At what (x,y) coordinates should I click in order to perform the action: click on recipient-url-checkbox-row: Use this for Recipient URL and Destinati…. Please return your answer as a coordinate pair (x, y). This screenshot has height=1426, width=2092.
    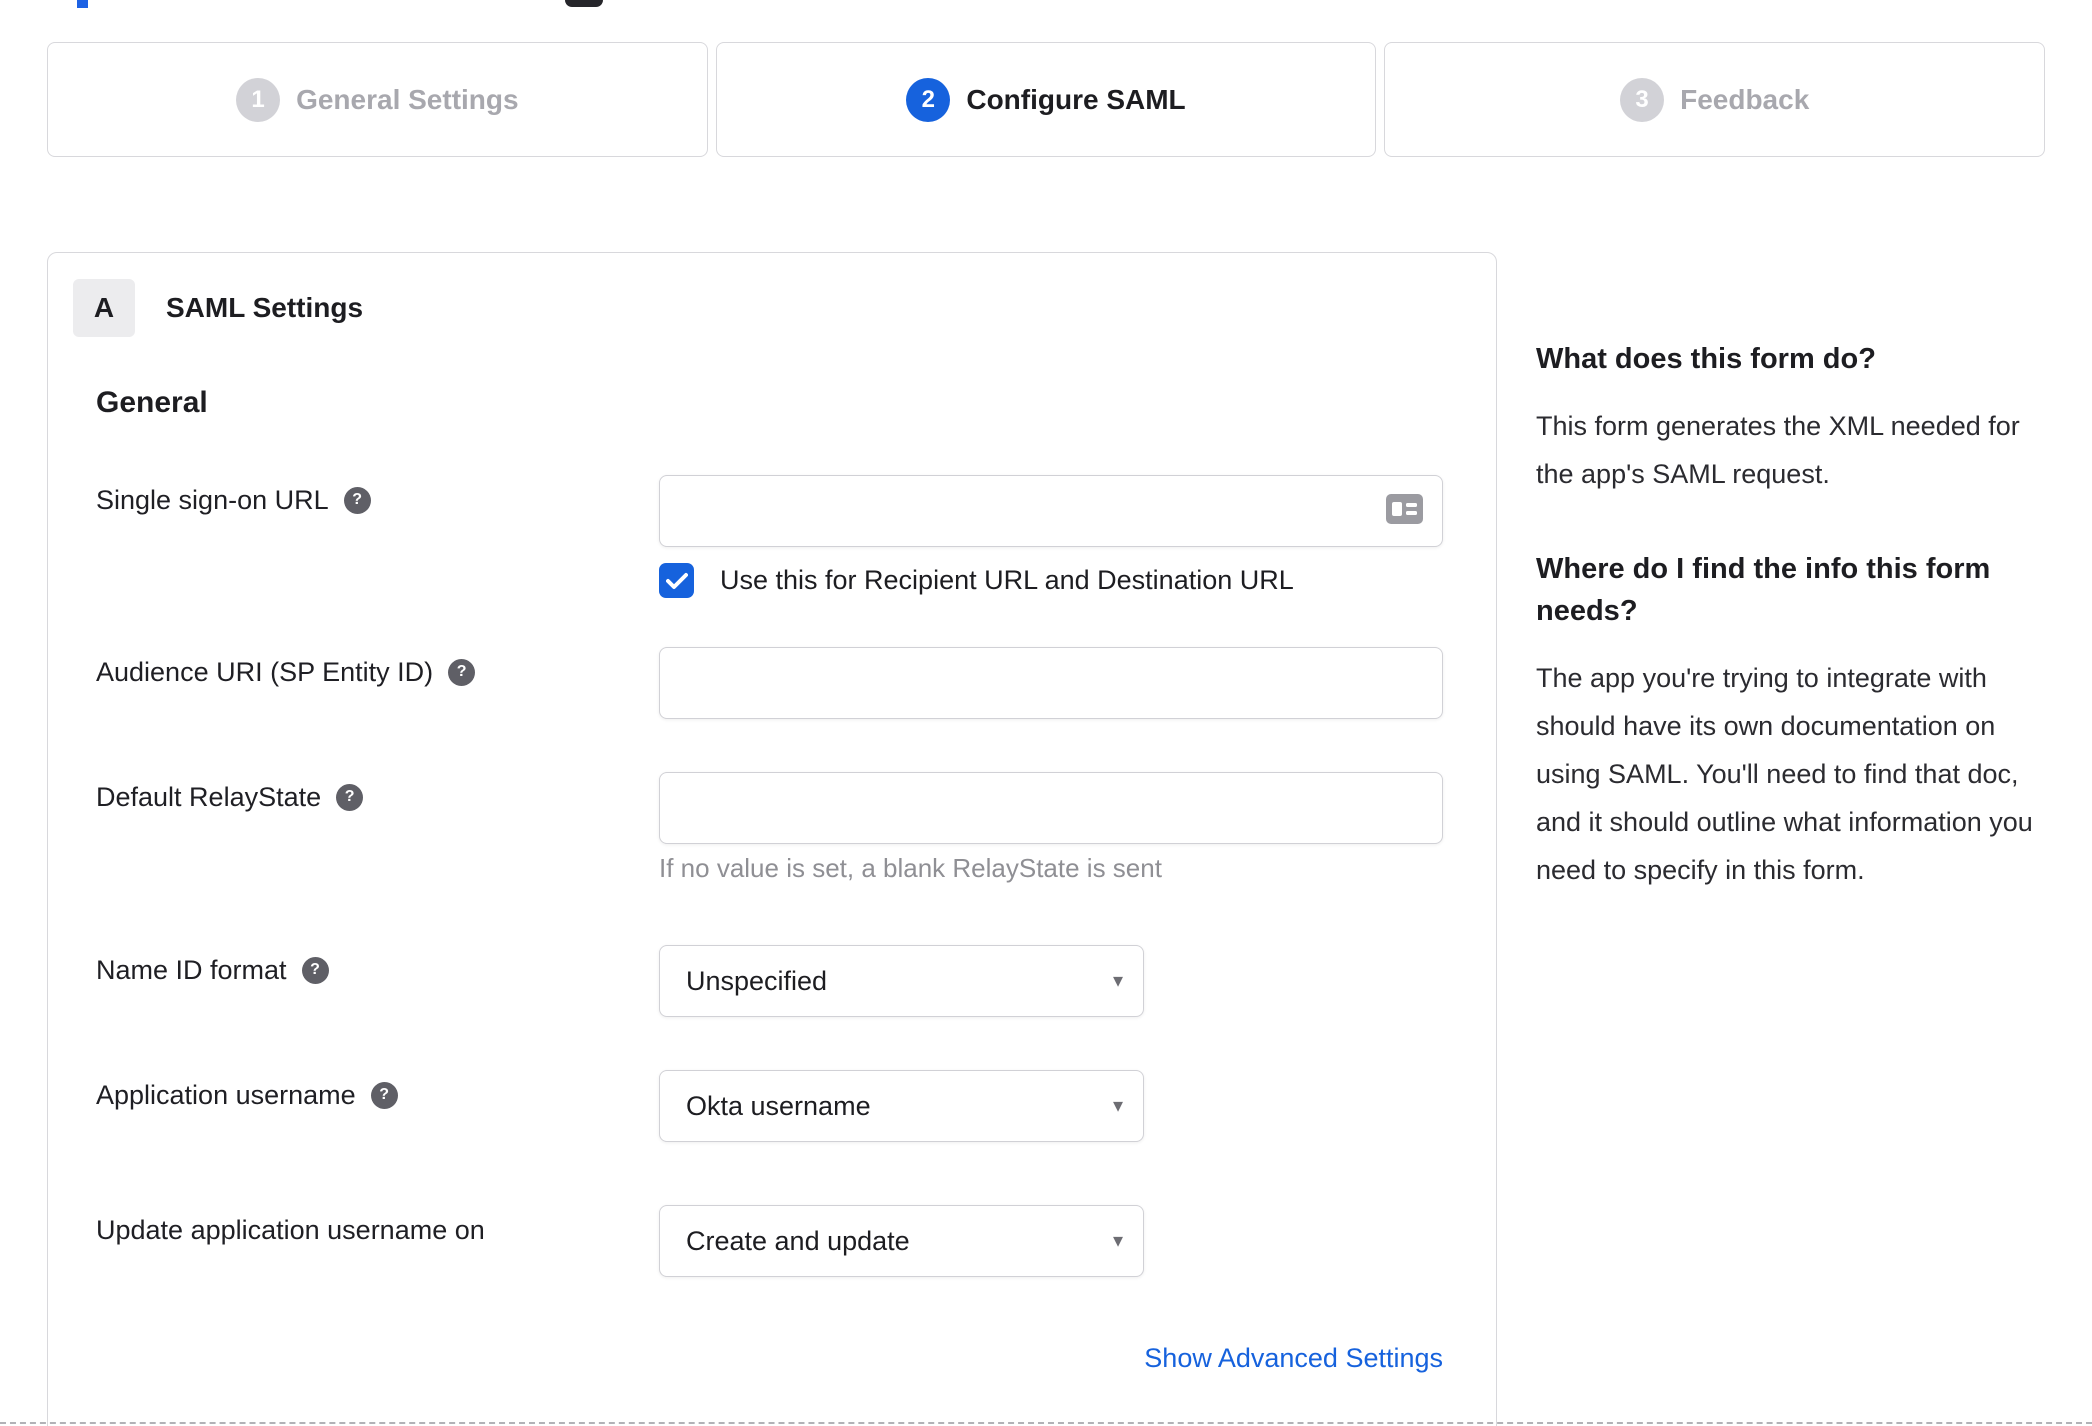
    Looking at the image, I should click on (976, 580).